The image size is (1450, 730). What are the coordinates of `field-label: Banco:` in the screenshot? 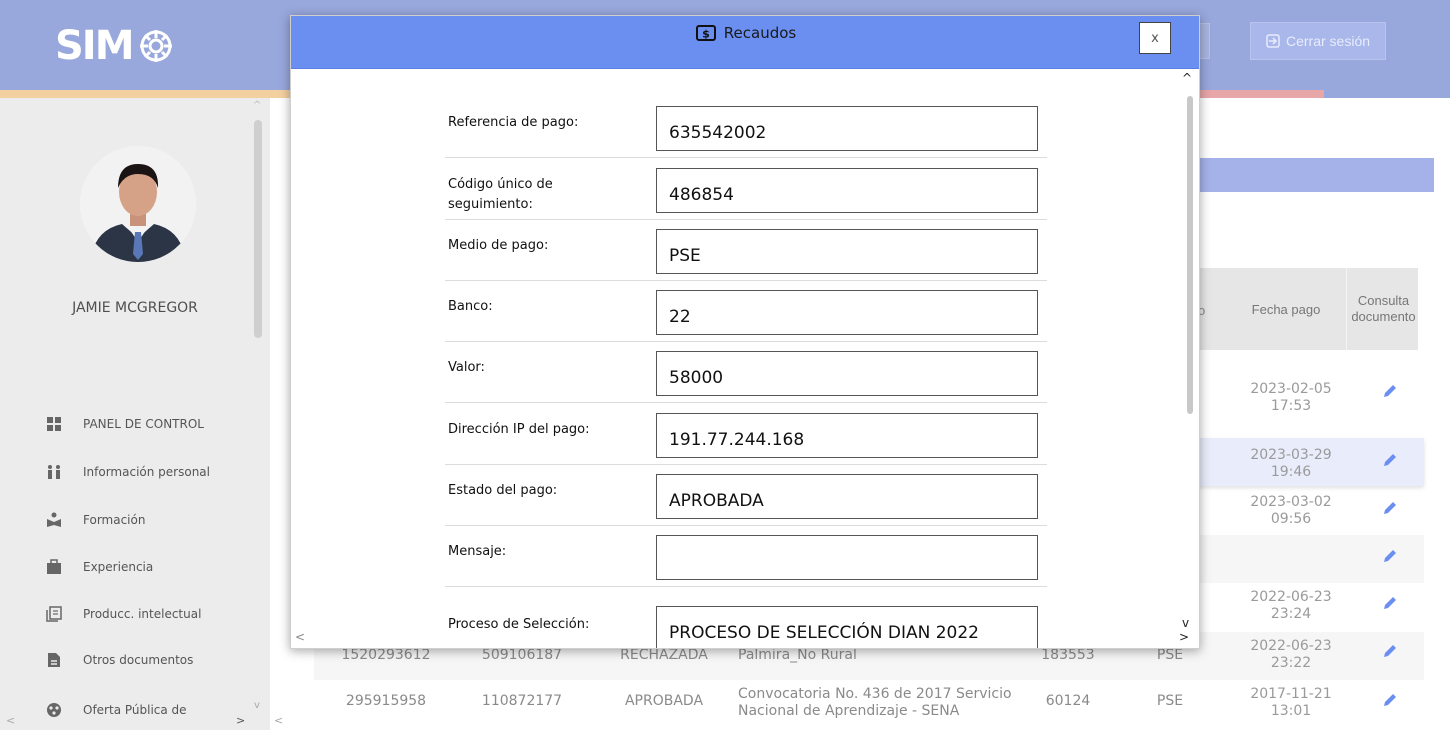 It's located at (470, 306).